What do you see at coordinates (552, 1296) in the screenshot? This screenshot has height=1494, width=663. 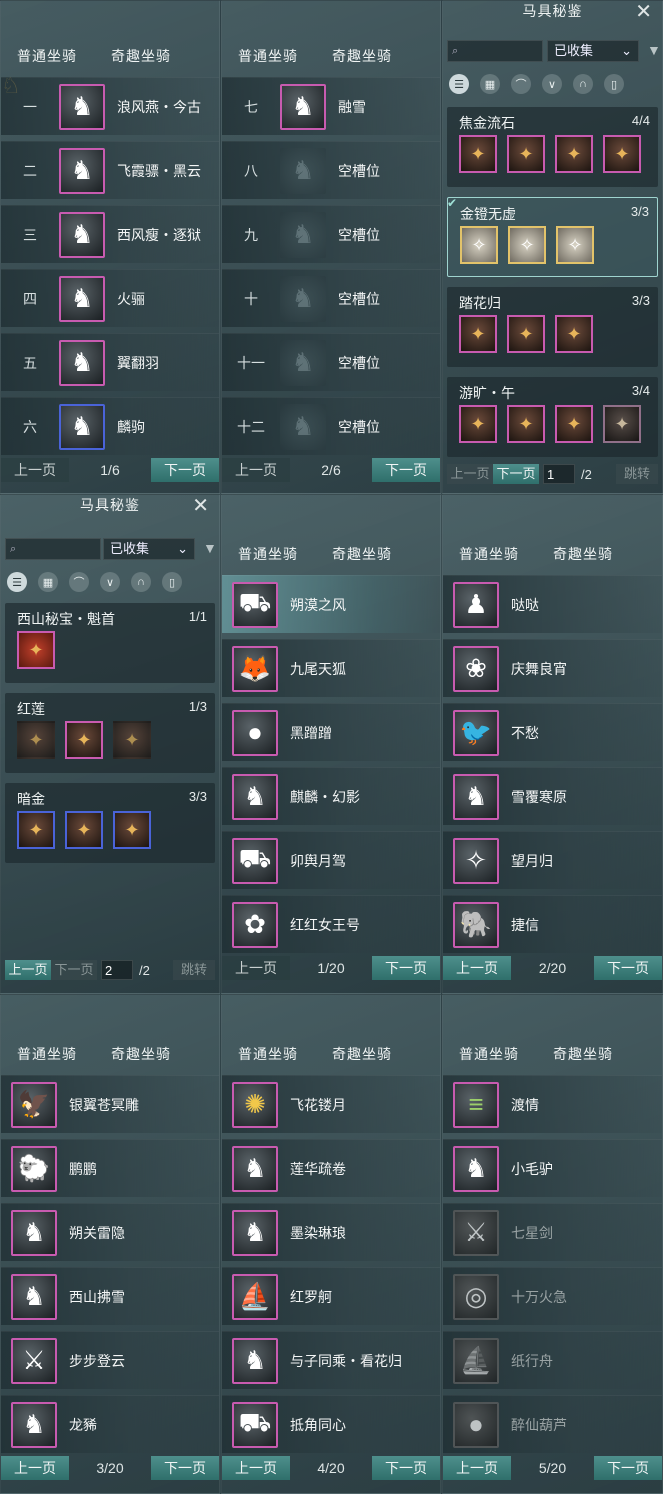 I see `mount-row: ◎ 十万火急` at bounding box center [552, 1296].